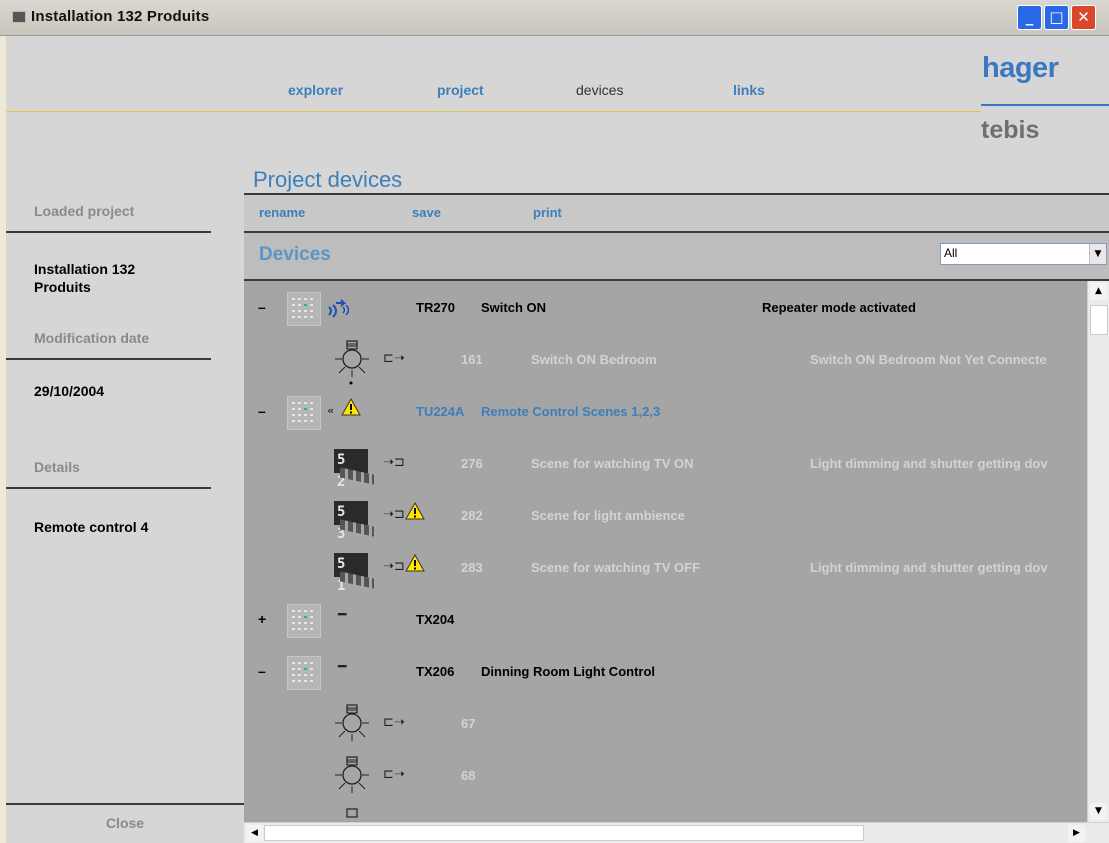 Image resolution: width=1109 pixels, height=843 pixels. I want to click on channel-code: 283, so click(472, 567).